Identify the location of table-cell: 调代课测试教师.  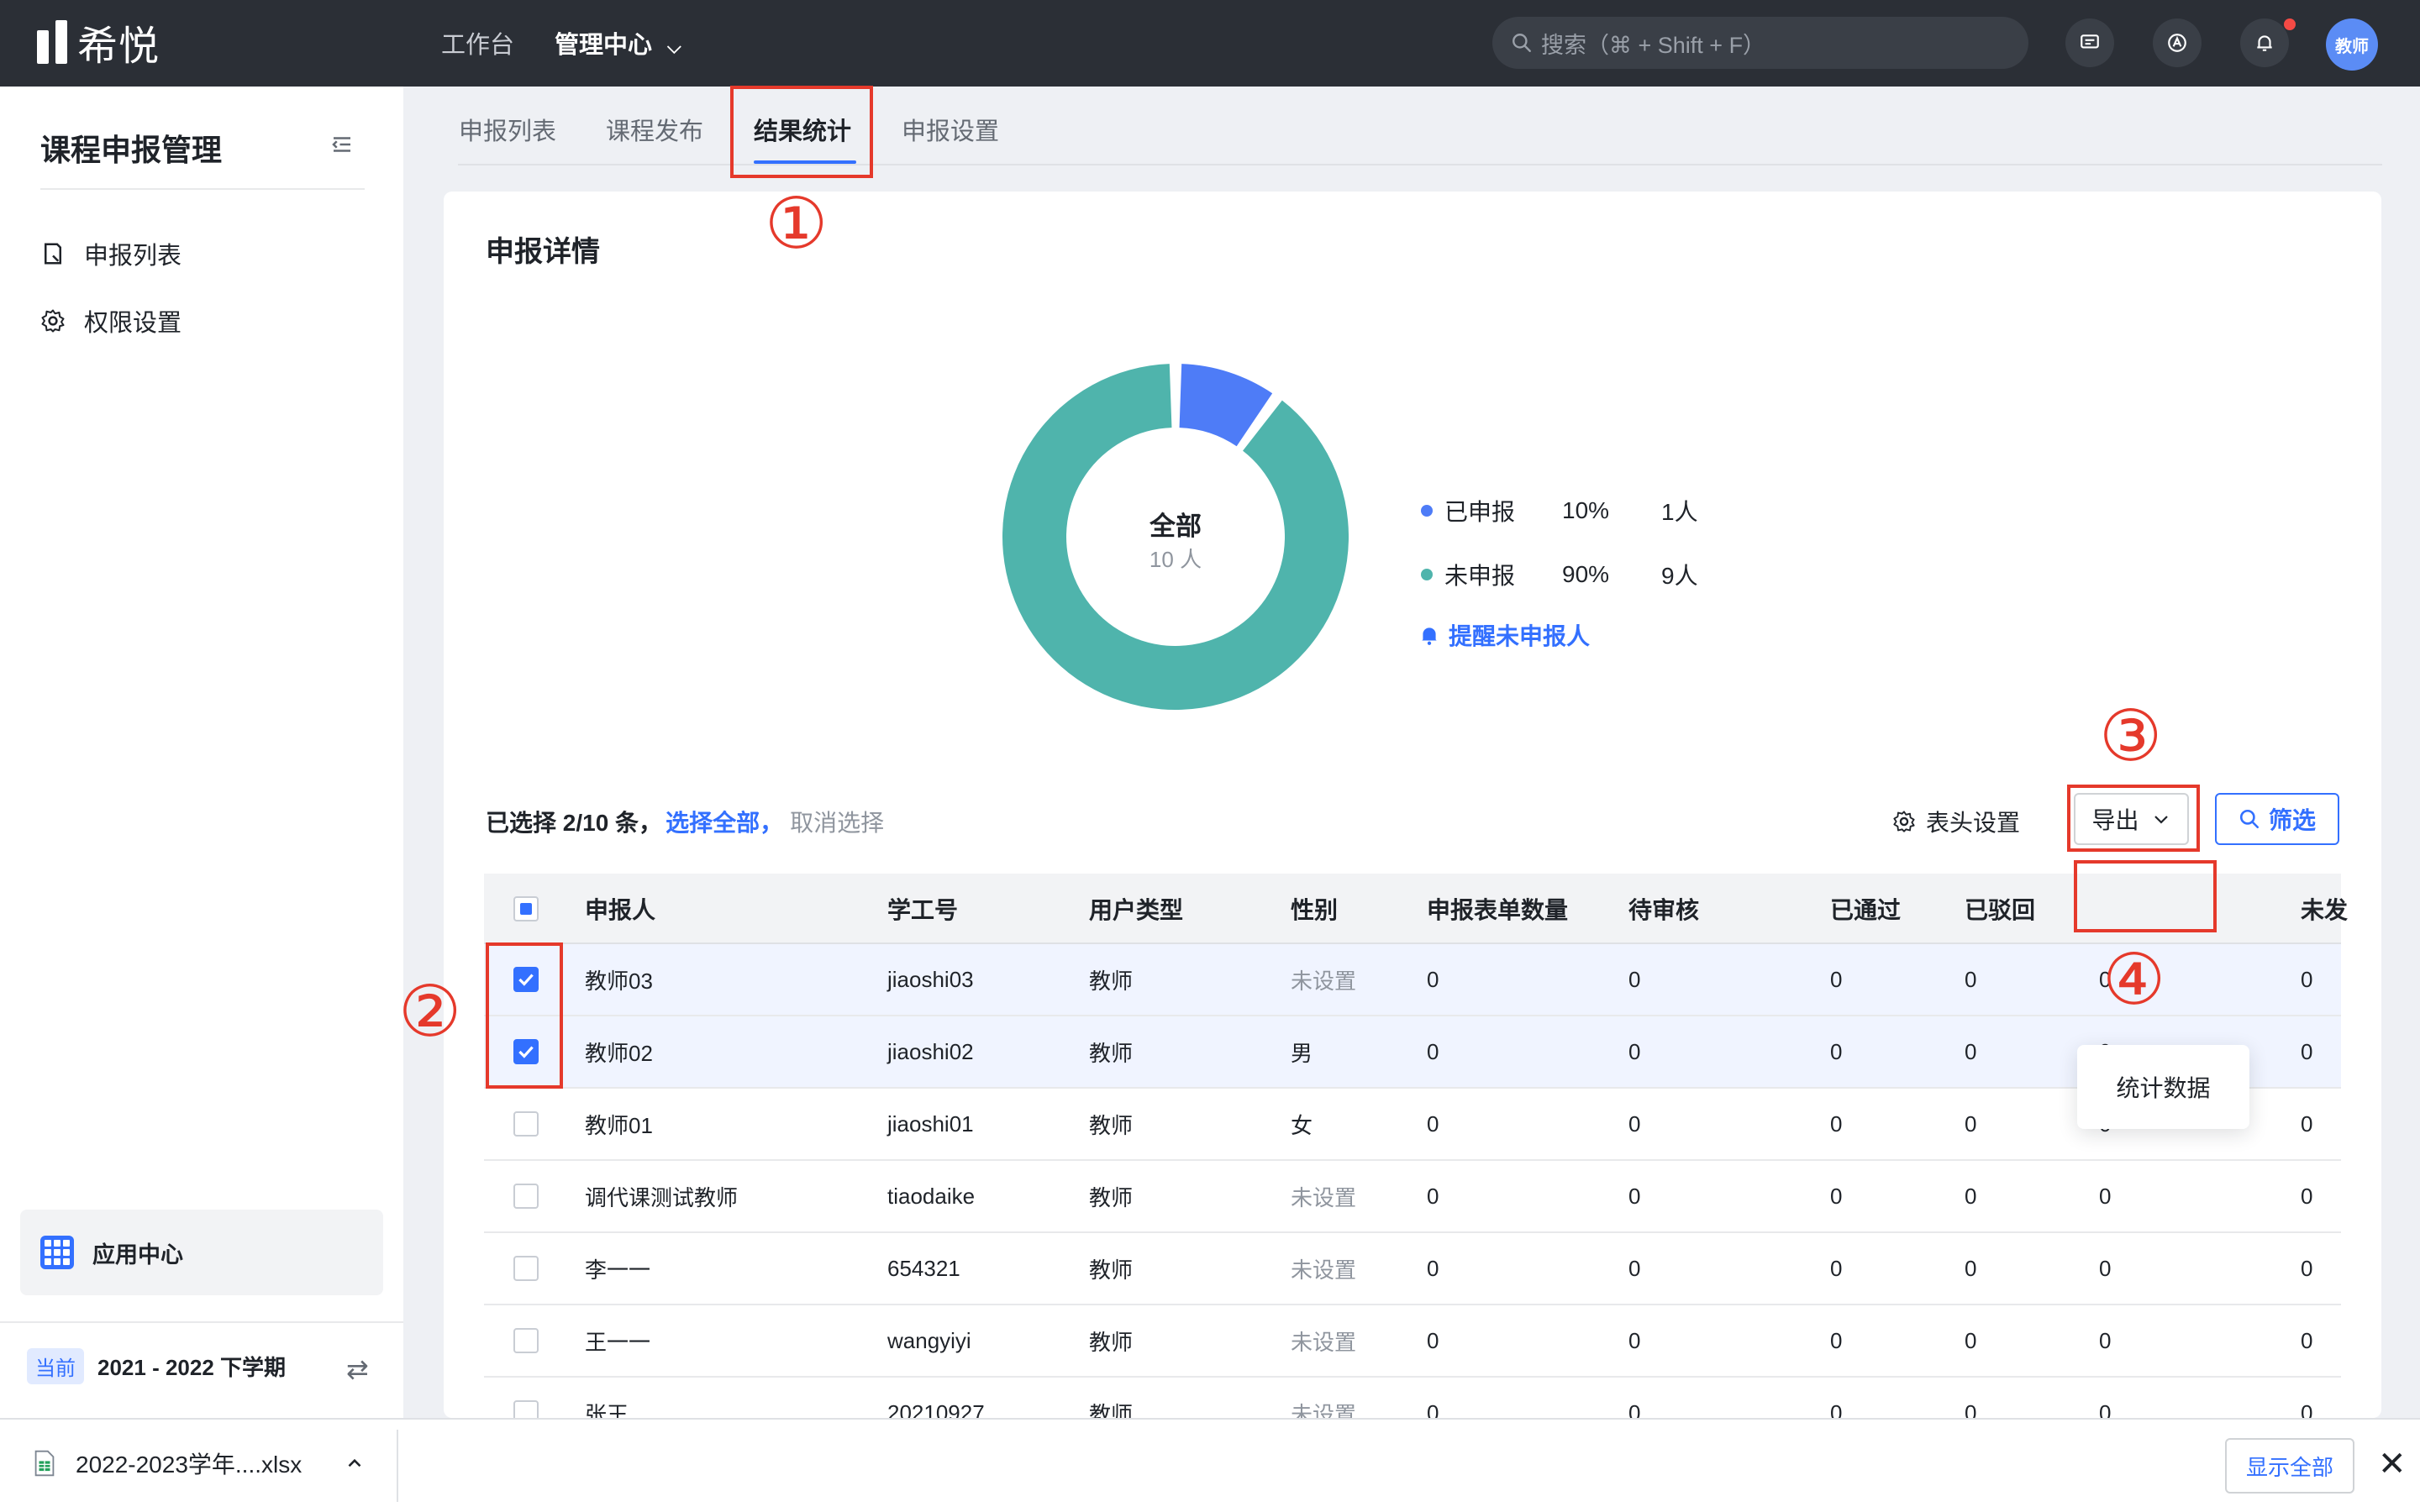
(662, 1197).